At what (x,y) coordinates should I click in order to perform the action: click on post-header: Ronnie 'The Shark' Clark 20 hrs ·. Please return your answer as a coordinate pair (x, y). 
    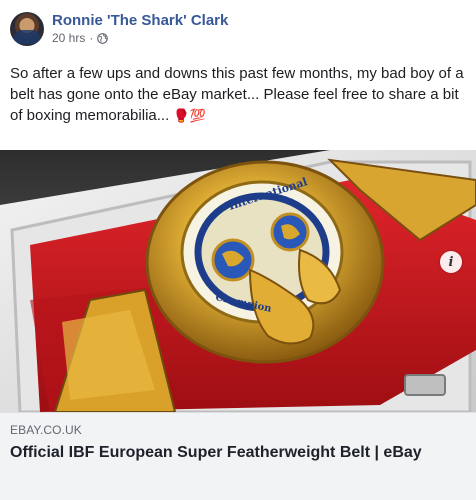
    Looking at the image, I should click on (119, 34).